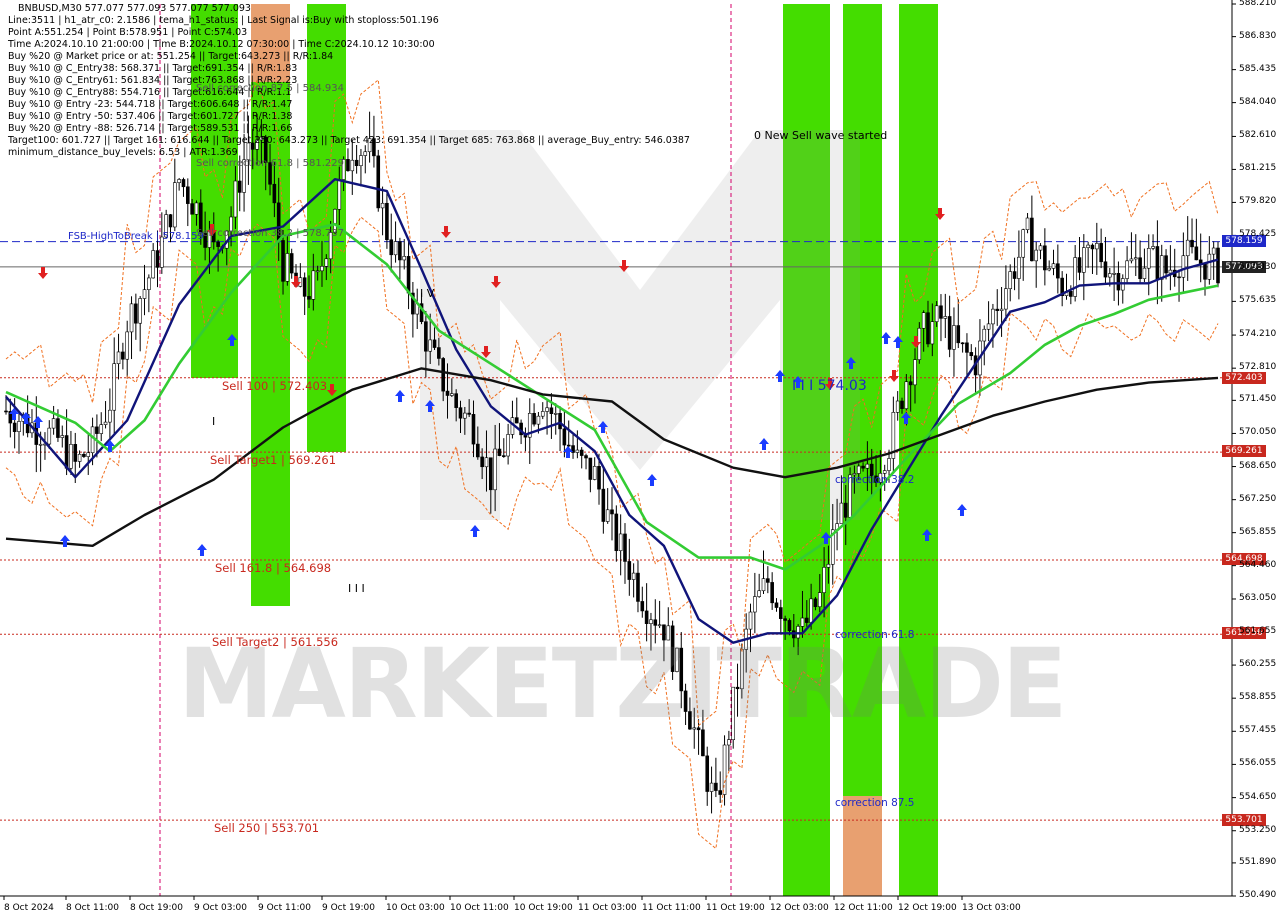 This screenshot has height=920, width=1280. I want to click on price-tag-target1: 569.261, so click(1244, 451).